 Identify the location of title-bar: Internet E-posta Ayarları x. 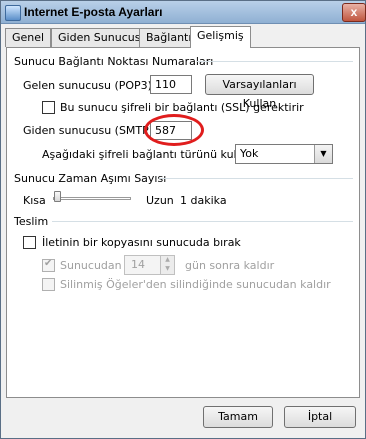
(183, 12).